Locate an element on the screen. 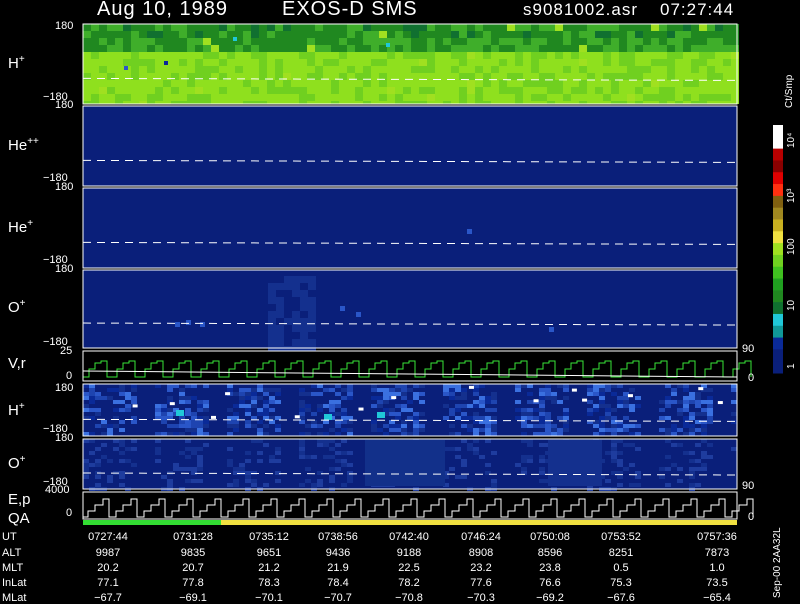  footer-value-mlat: −70.7 is located at coordinates (338, 598).